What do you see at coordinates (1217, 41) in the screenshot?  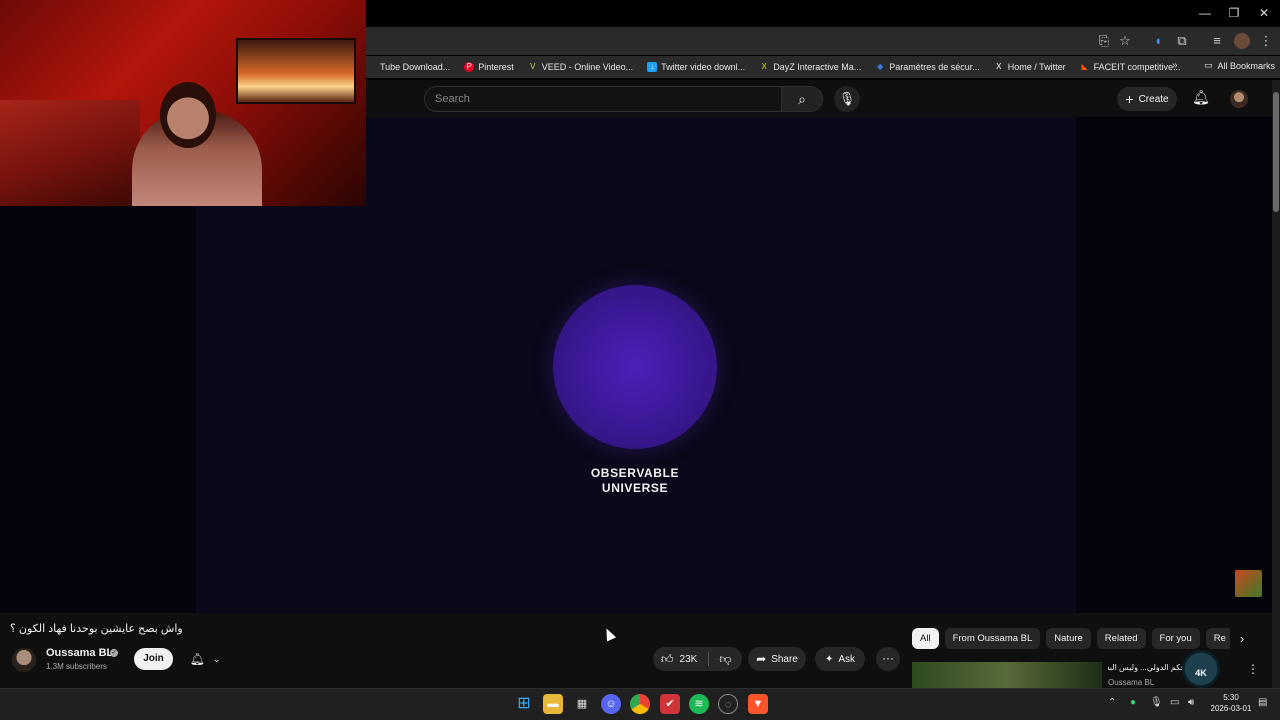 I see `media-controls-icon: ≡` at bounding box center [1217, 41].